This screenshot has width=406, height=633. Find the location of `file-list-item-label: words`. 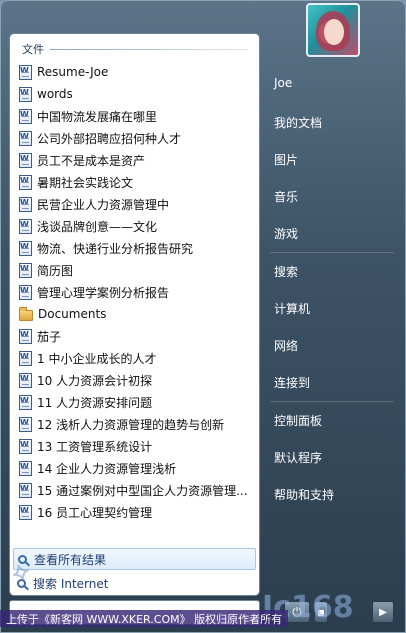

file-list-item-label: words is located at coordinates (55, 94).